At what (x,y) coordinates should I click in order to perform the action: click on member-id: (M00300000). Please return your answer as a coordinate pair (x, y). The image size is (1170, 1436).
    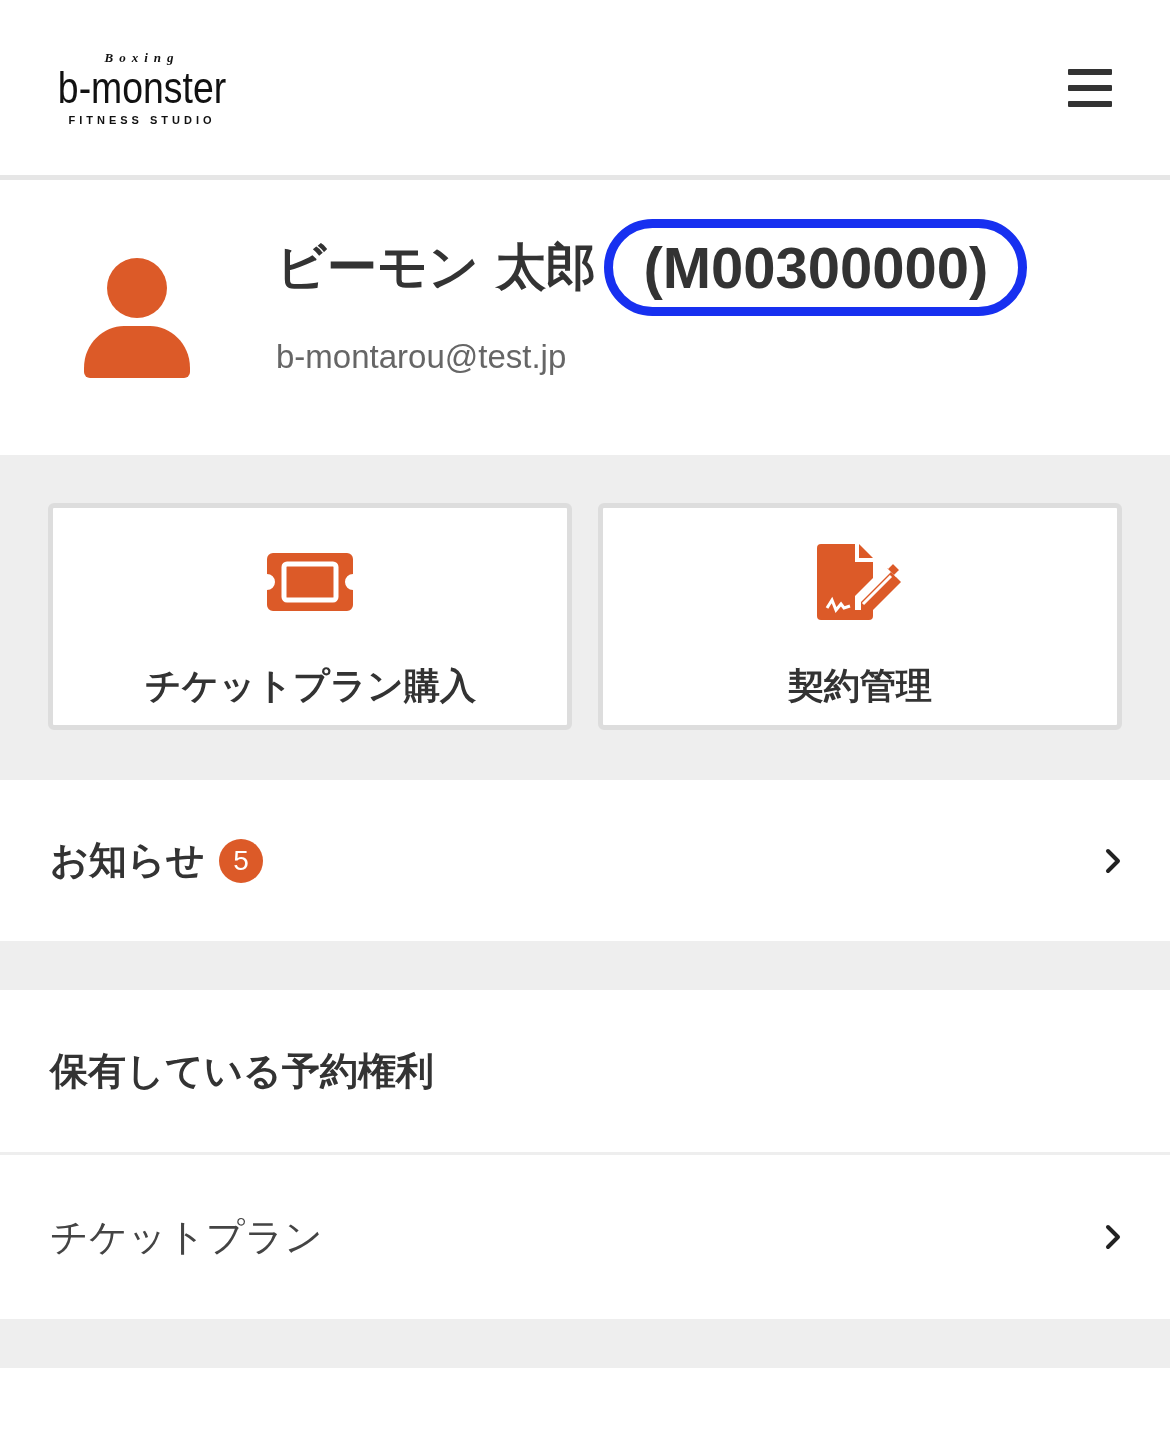
    Looking at the image, I should click on (816, 267).